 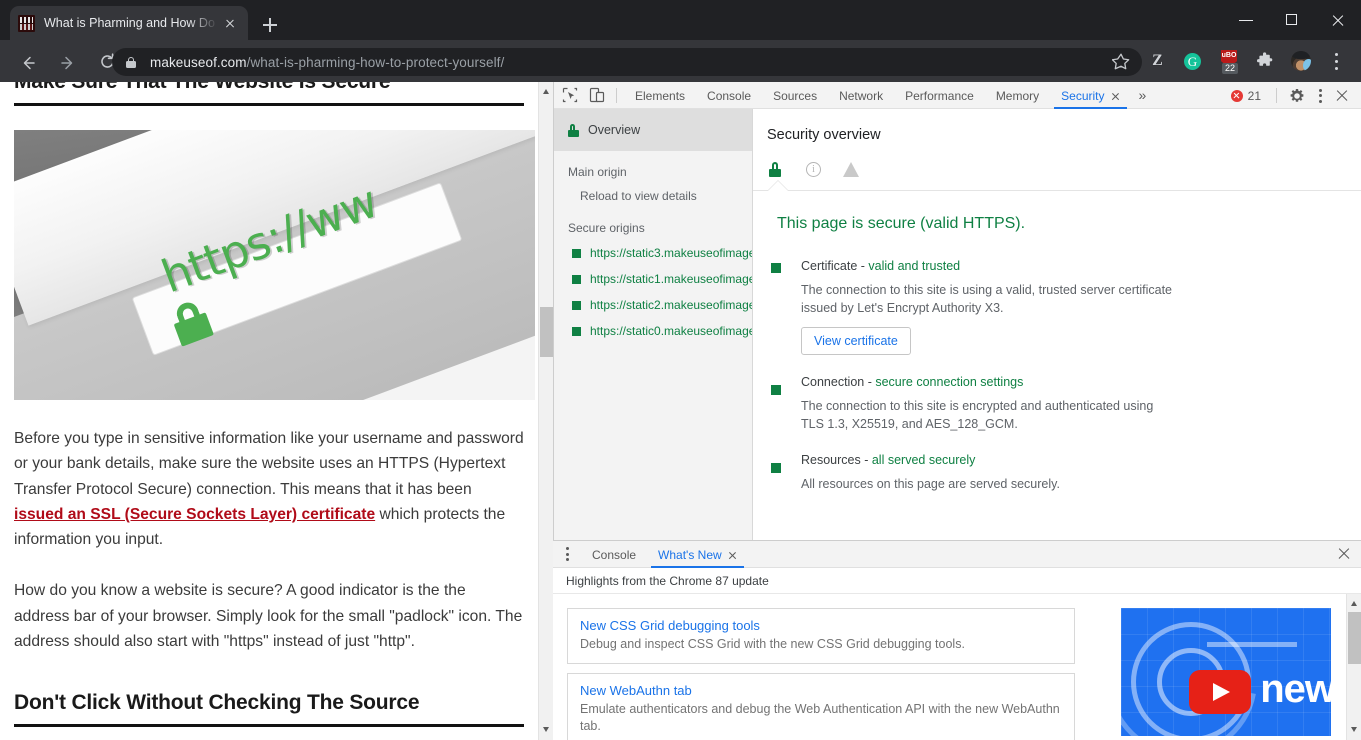 I want to click on close-devtools-icon, so click(x=1342, y=96).